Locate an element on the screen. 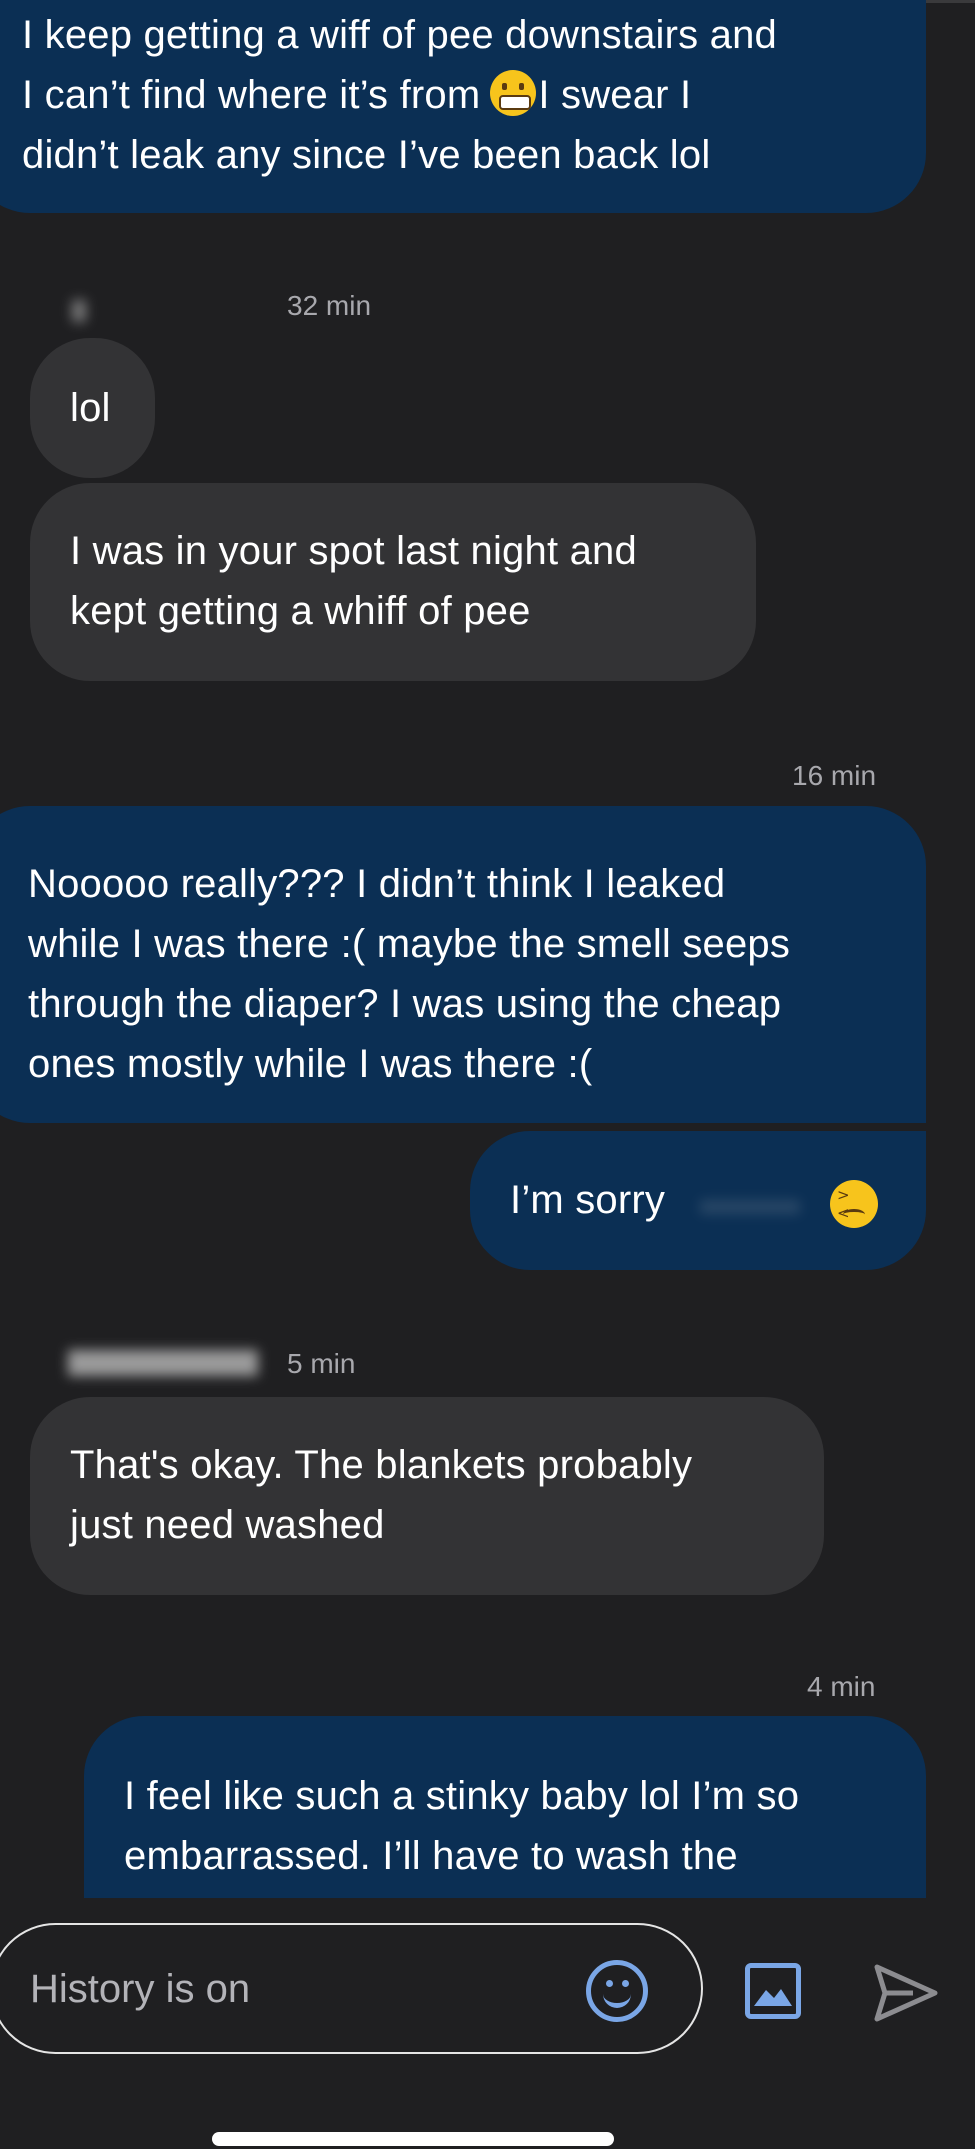  timestamp: 16 min is located at coordinates (834, 775).